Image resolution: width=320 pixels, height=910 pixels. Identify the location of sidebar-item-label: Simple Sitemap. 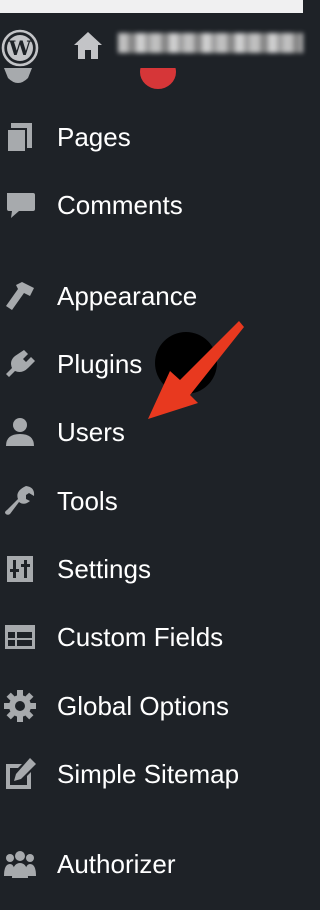
(148, 774).